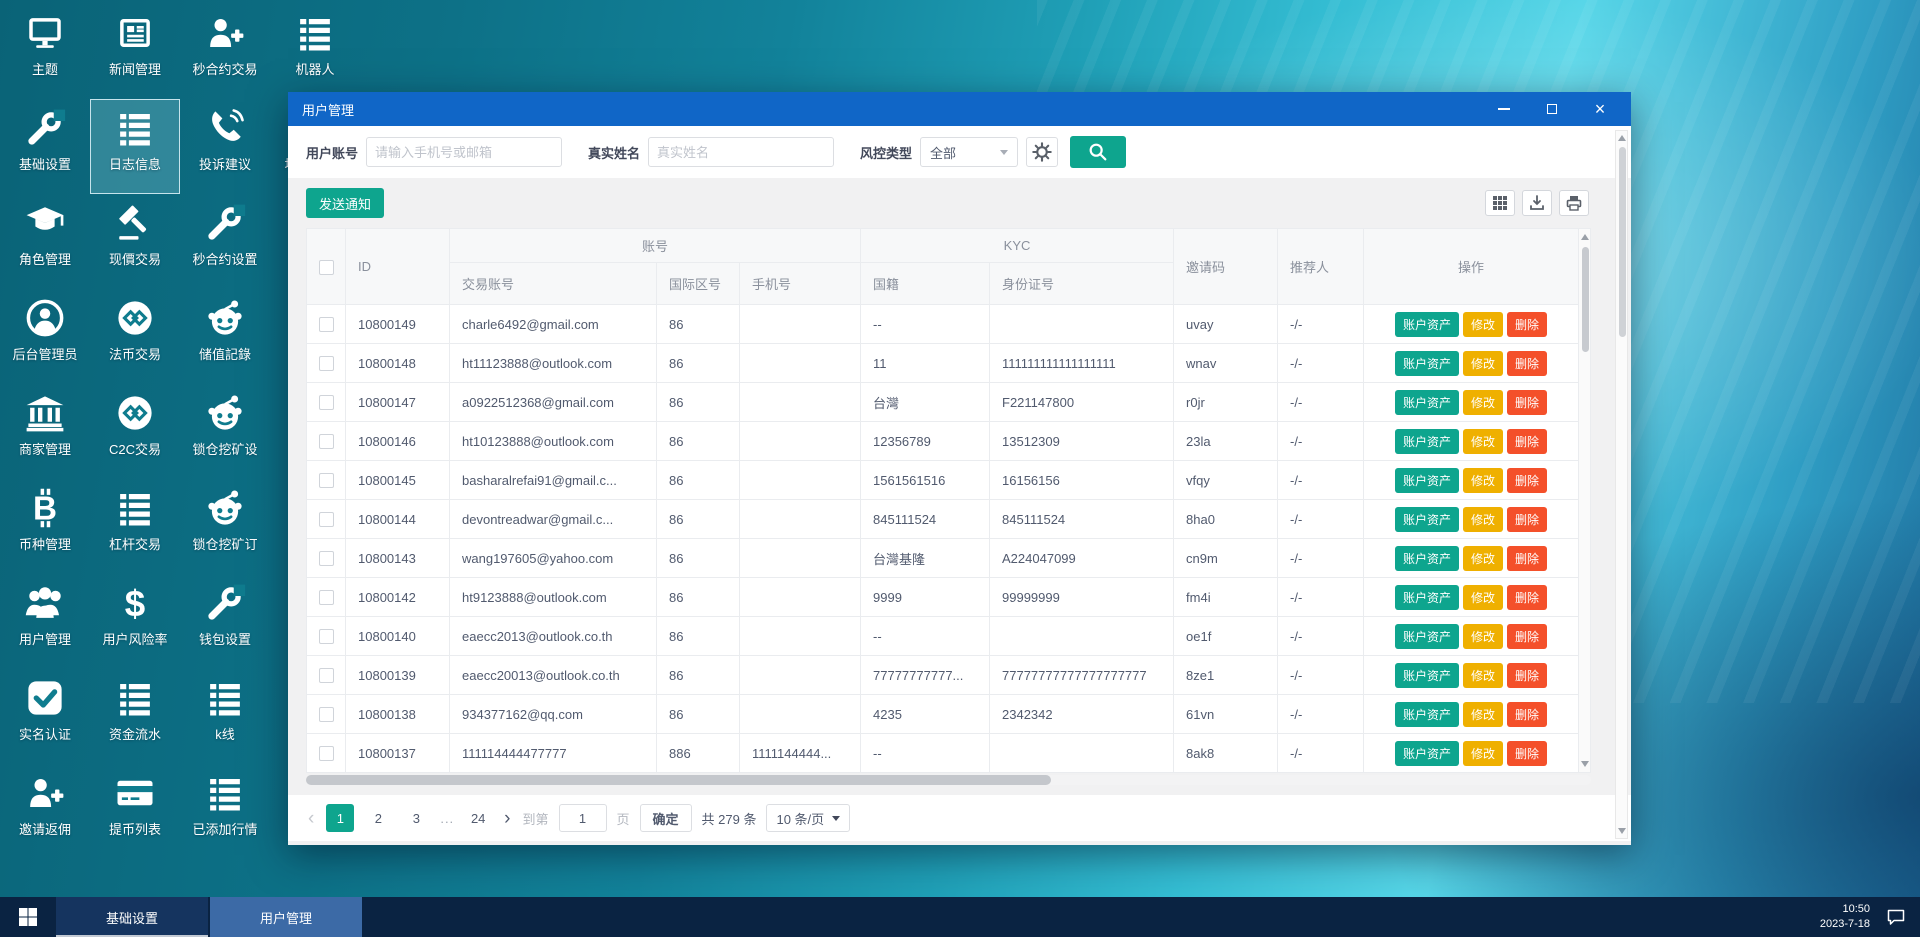  I want to click on page-1: 1, so click(340, 818).